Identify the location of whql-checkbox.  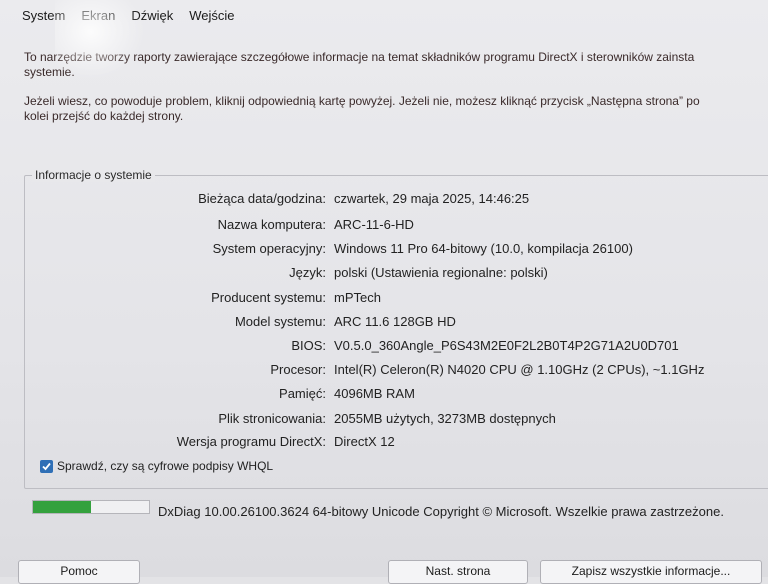
(46, 466).